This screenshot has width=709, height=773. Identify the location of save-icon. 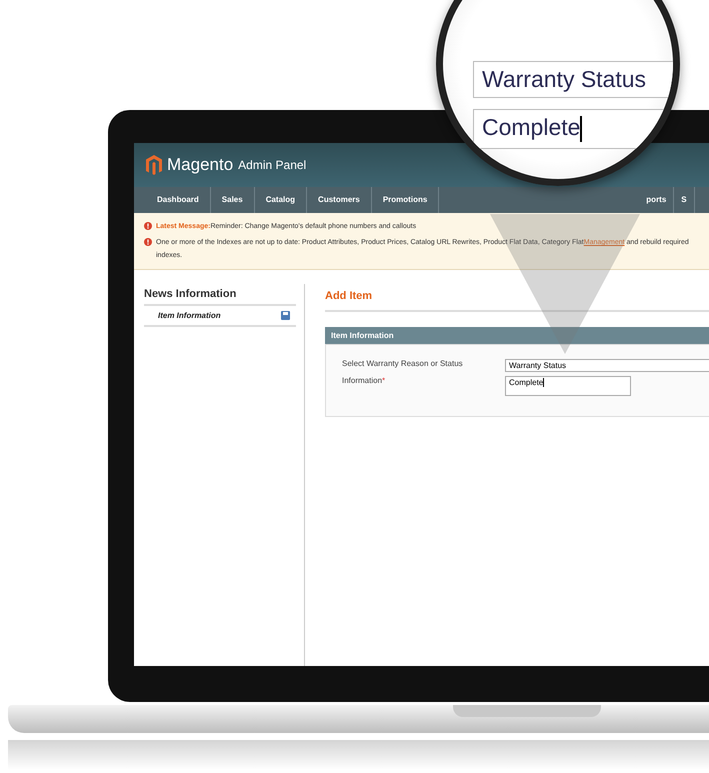
(285, 315).